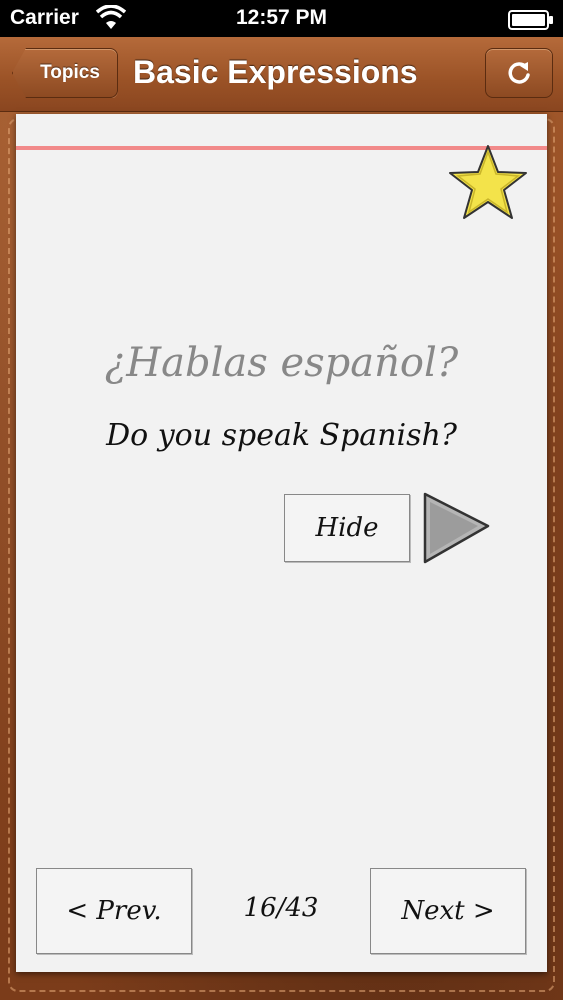  What do you see at coordinates (281, 435) in the screenshot?
I see `english-translation: Do you speak Spanish?` at bounding box center [281, 435].